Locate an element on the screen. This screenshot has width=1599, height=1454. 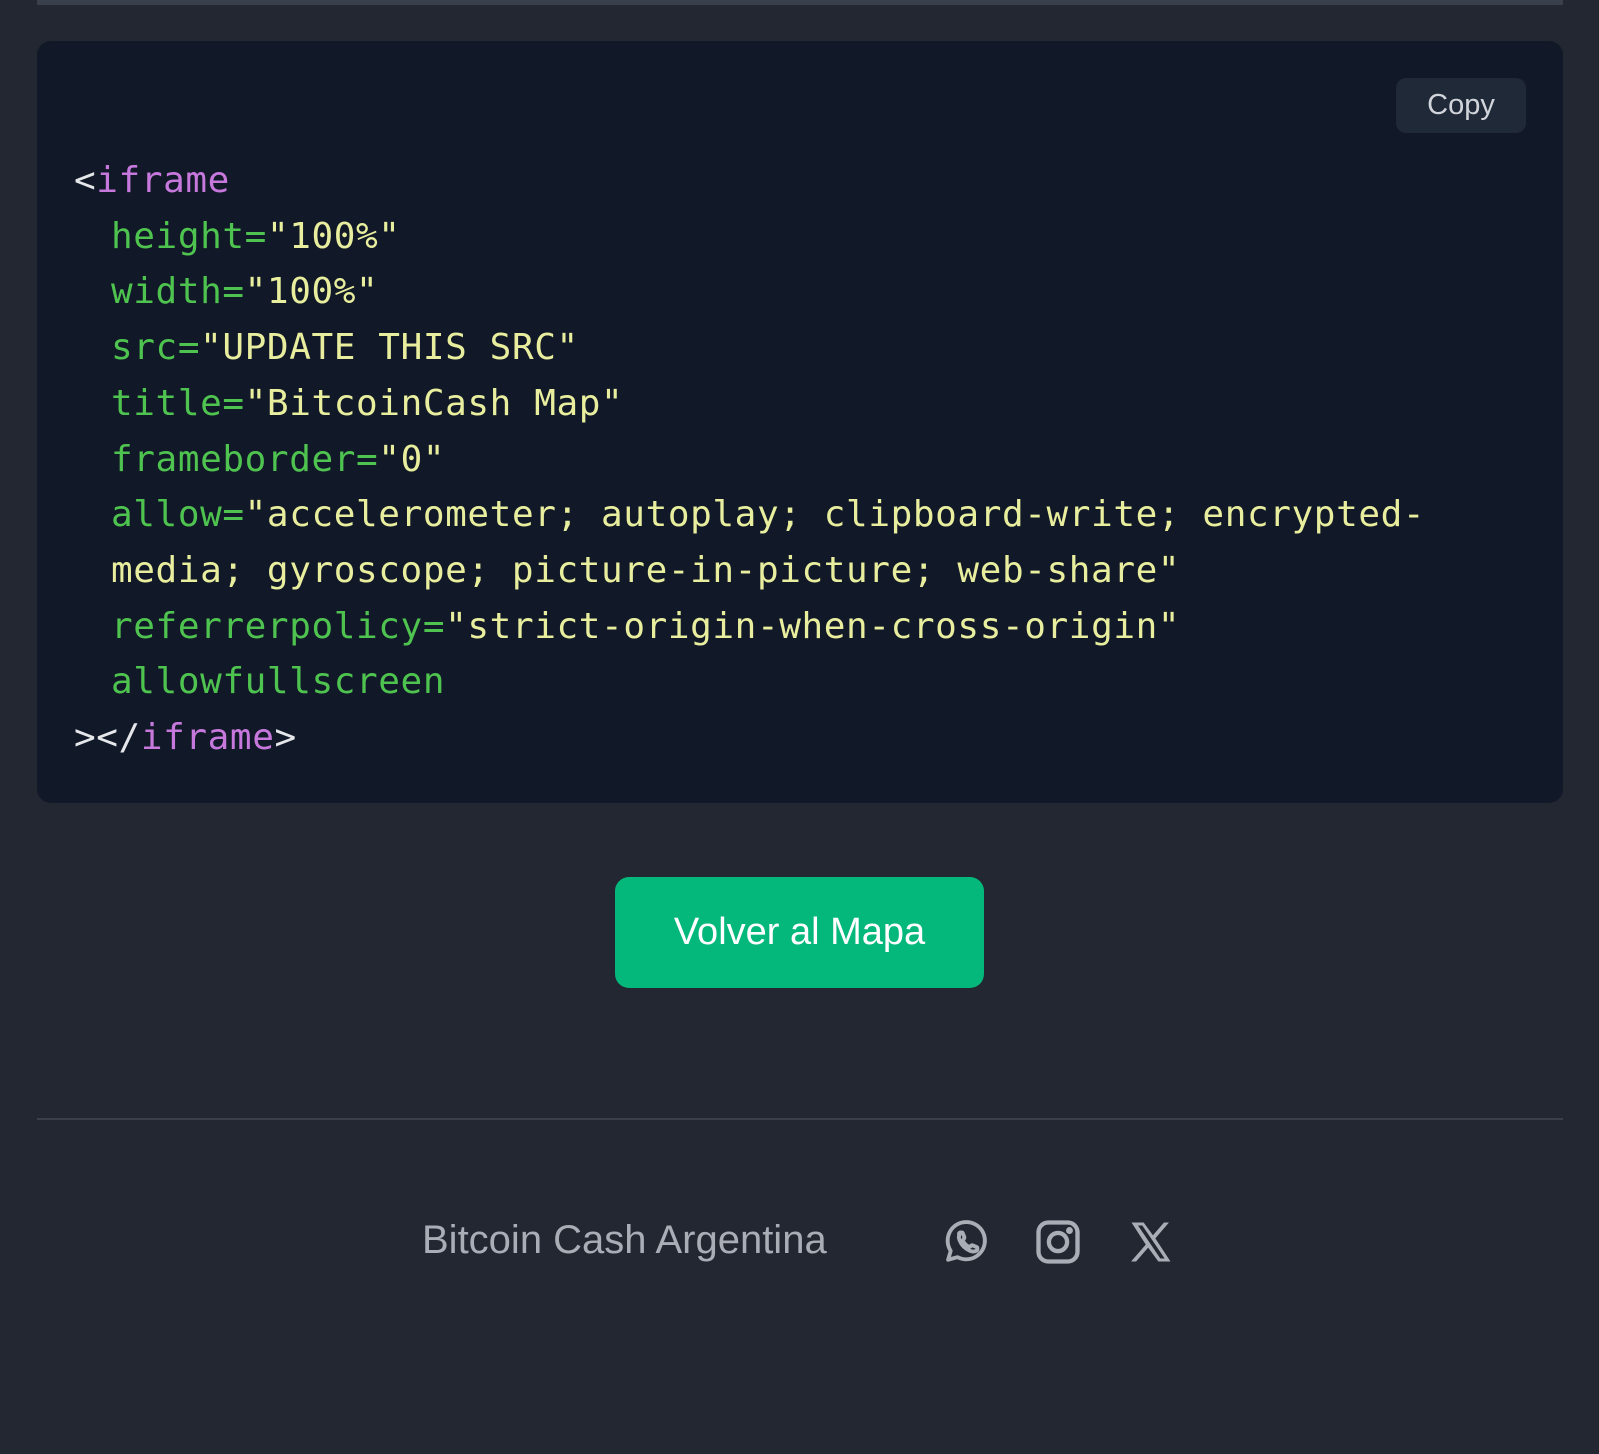
code-token-attr: title is located at coordinates (167, 403).